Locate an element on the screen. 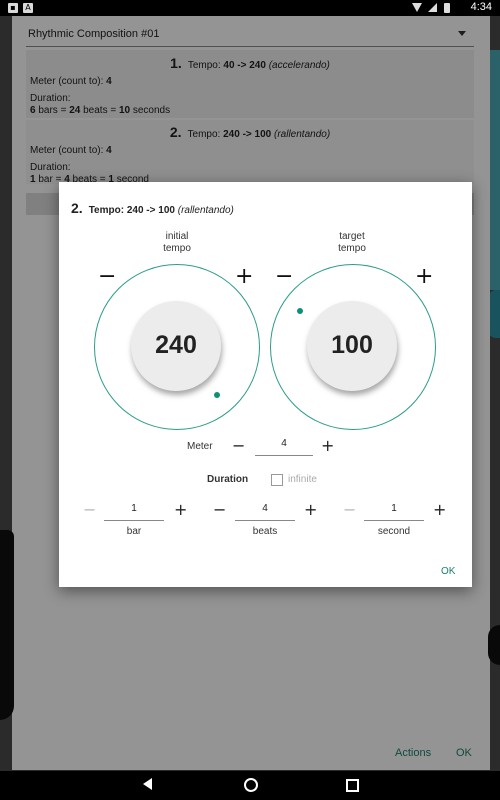 This screenshot has width=500, height=800. target-tempo-value: 100 is located at coordinates (352, 345).